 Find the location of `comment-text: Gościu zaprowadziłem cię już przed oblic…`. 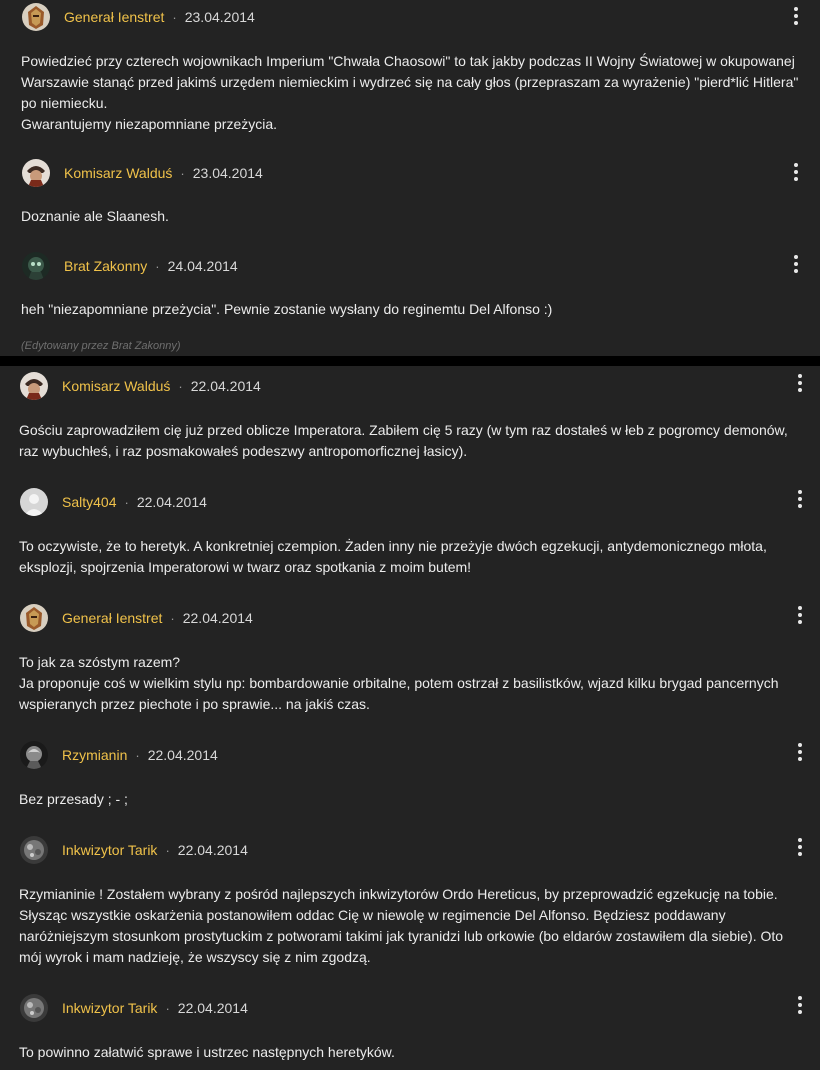

comment-text: Gościu zaprowadziłem cię już przed oblic… is located at coordinates (403, 440).